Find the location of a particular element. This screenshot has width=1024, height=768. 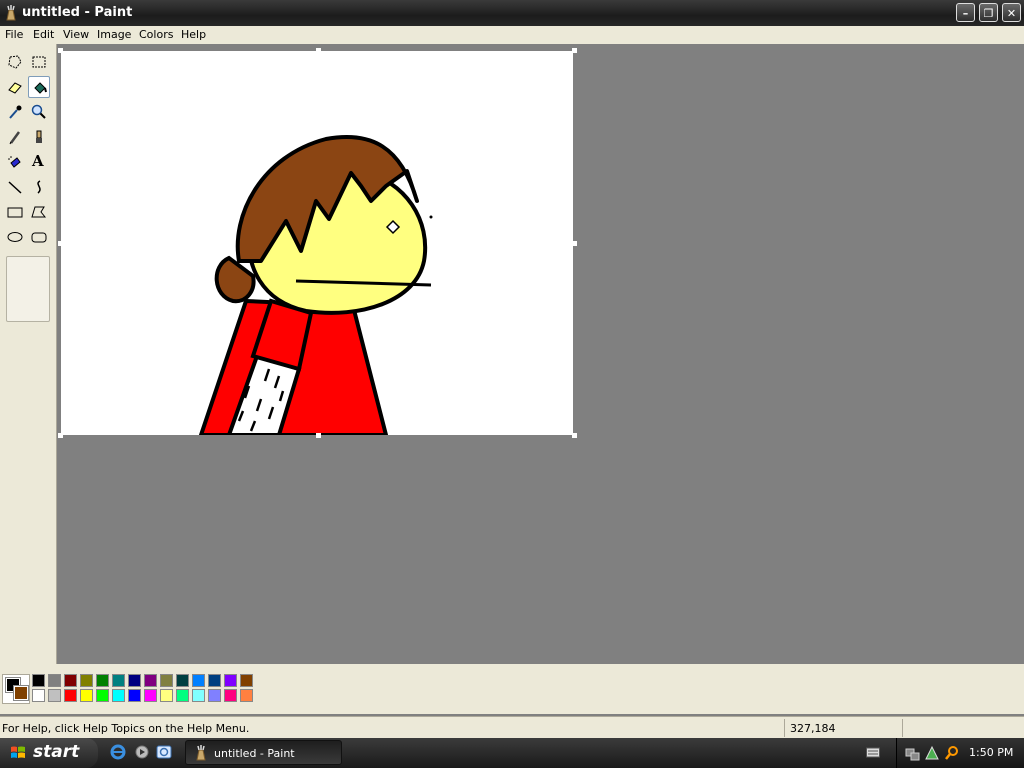

fill-tool is located at coordinates (39, 87).